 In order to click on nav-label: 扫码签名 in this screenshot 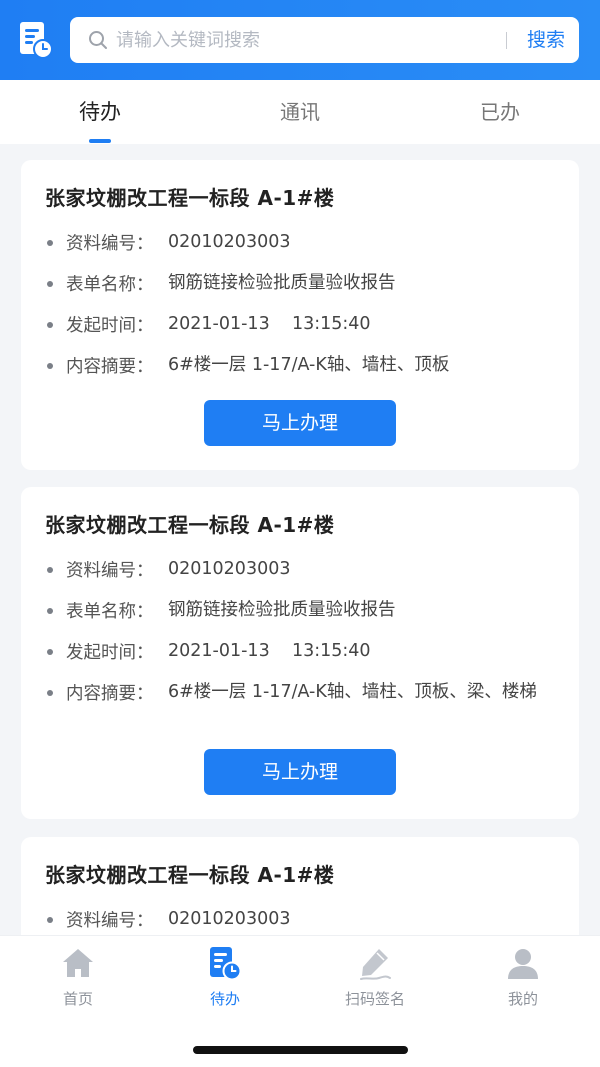, I will do `click(374, 999)`.